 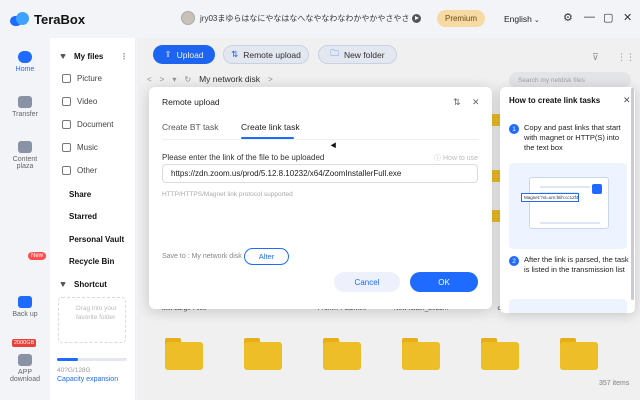 What do you see at coordinates (24, 343) in the screenshot?
I see `storage-badge: 2000GB` at bounding box center [24, 343].